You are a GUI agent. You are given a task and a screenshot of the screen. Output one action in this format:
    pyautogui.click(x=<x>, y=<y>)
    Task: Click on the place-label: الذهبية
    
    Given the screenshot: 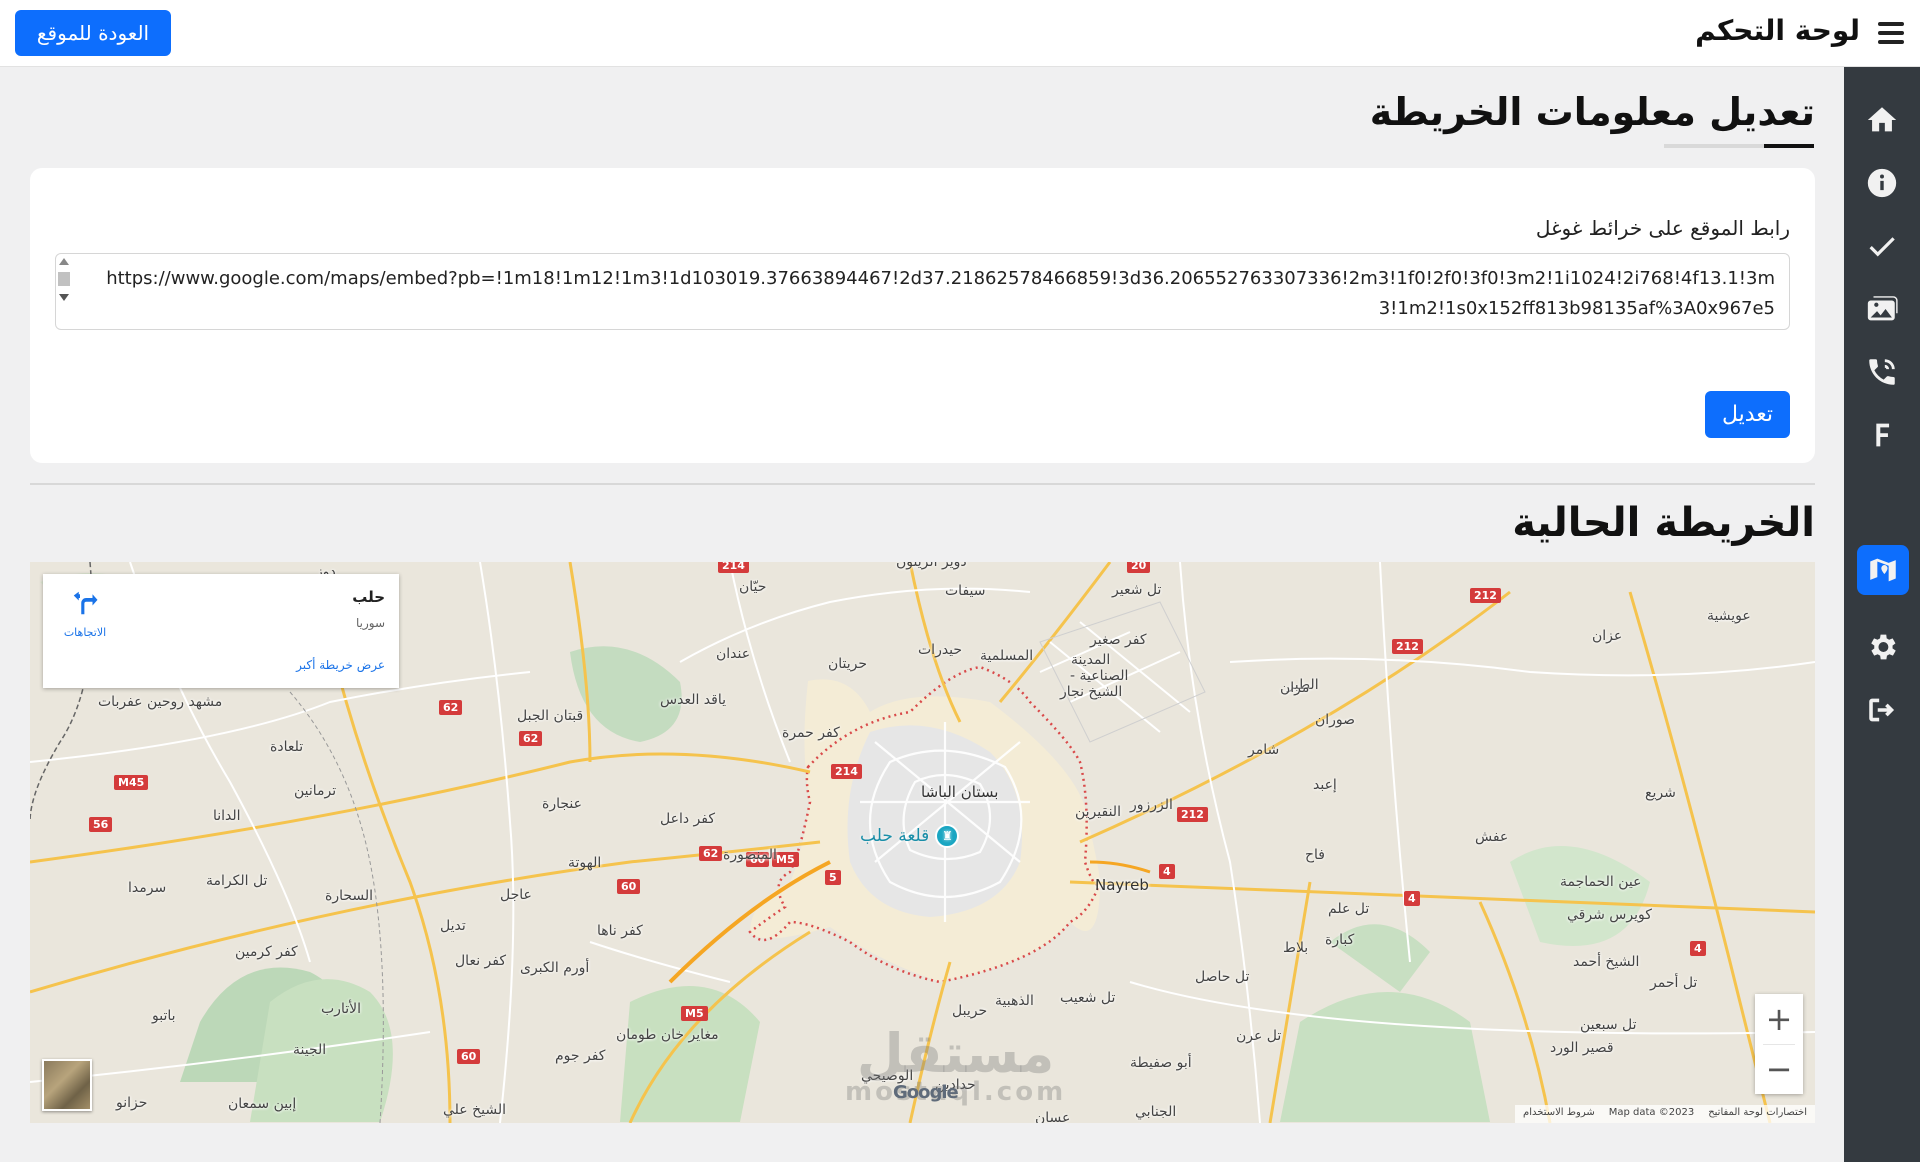 What is the action you would take?
    pyautogui.click(x=1014, y=1001)
    